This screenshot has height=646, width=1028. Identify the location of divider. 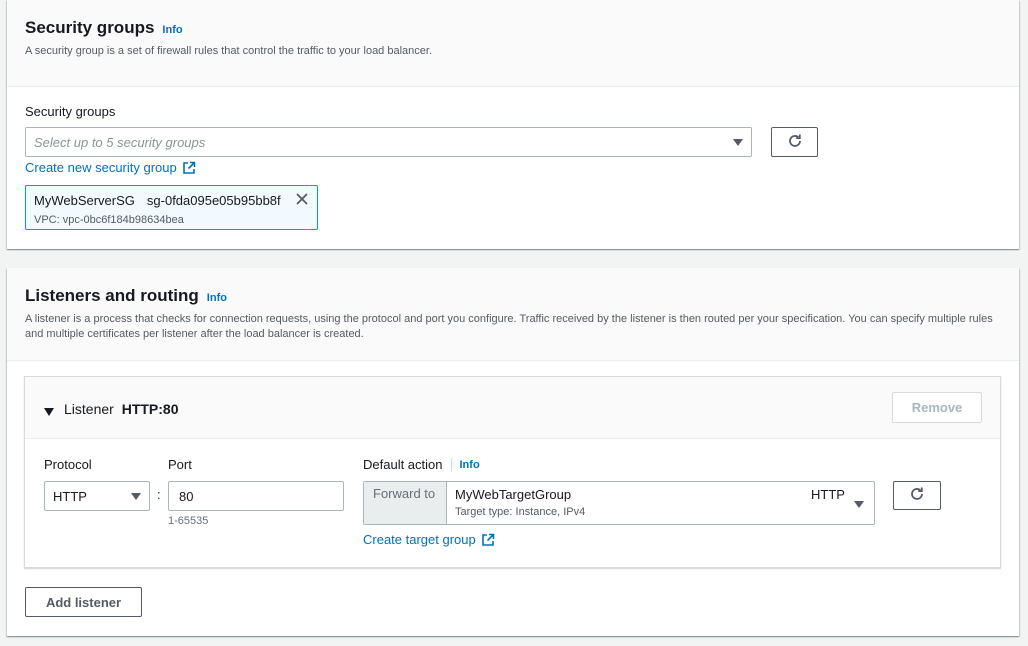
(451, 464).